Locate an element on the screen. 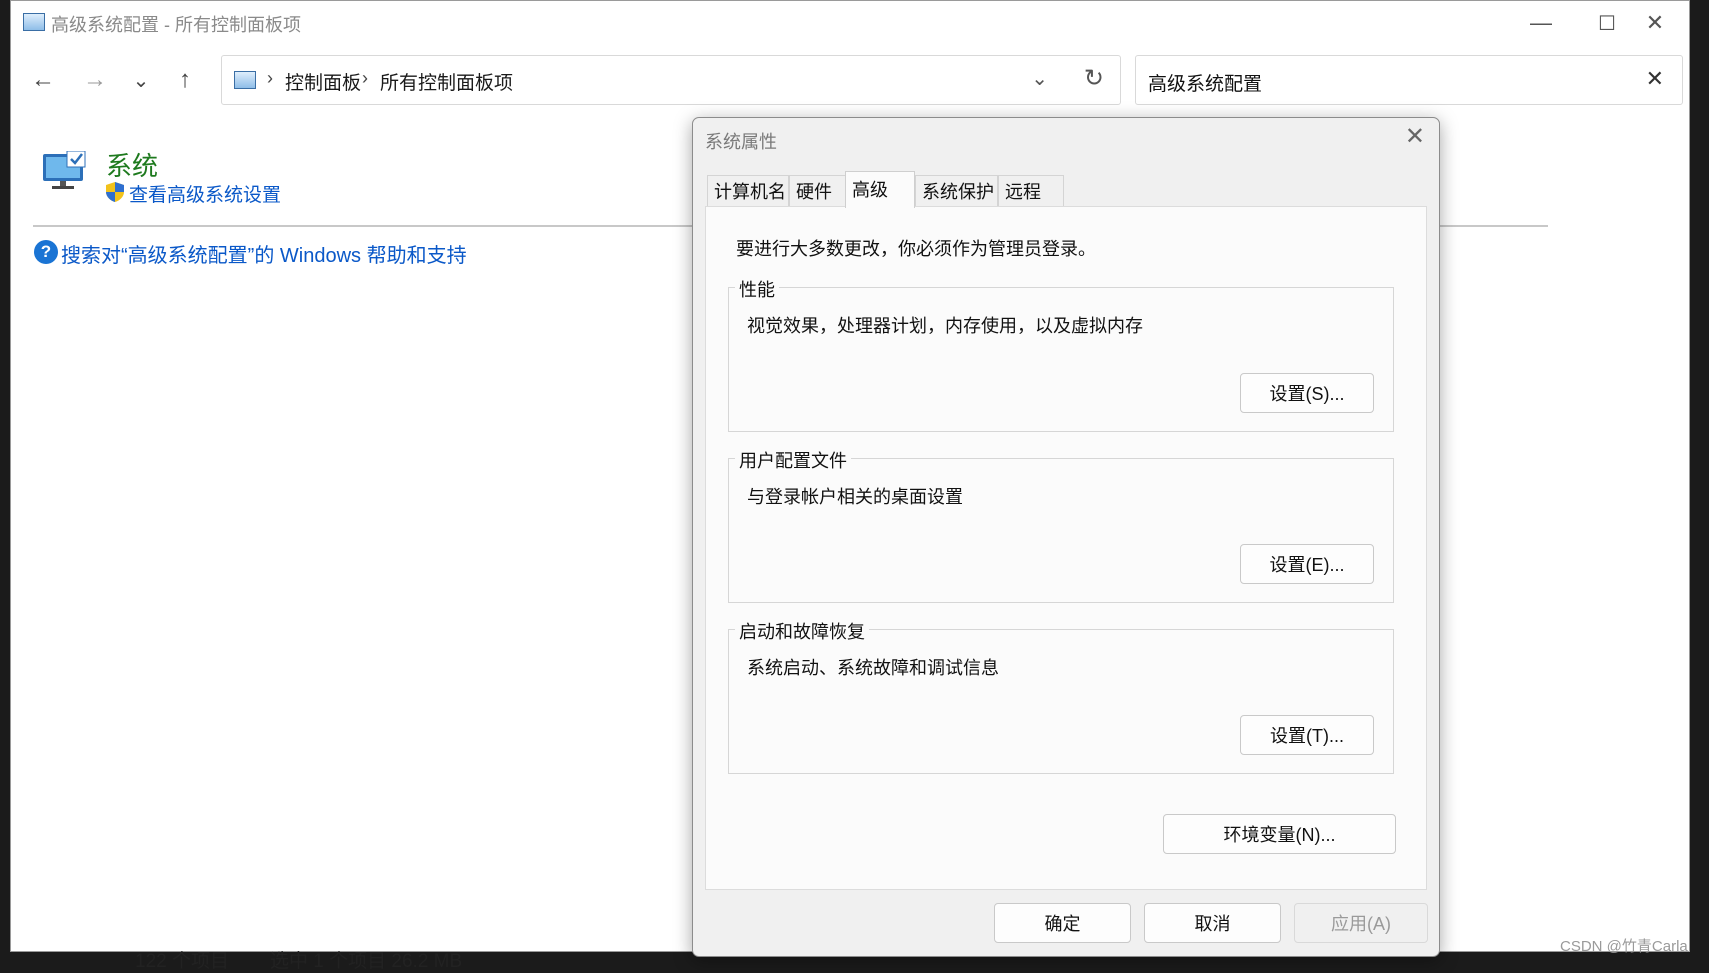 The image size is (1709, 973). group-label: 用户配置文件 is located at coordinates (793, 460).